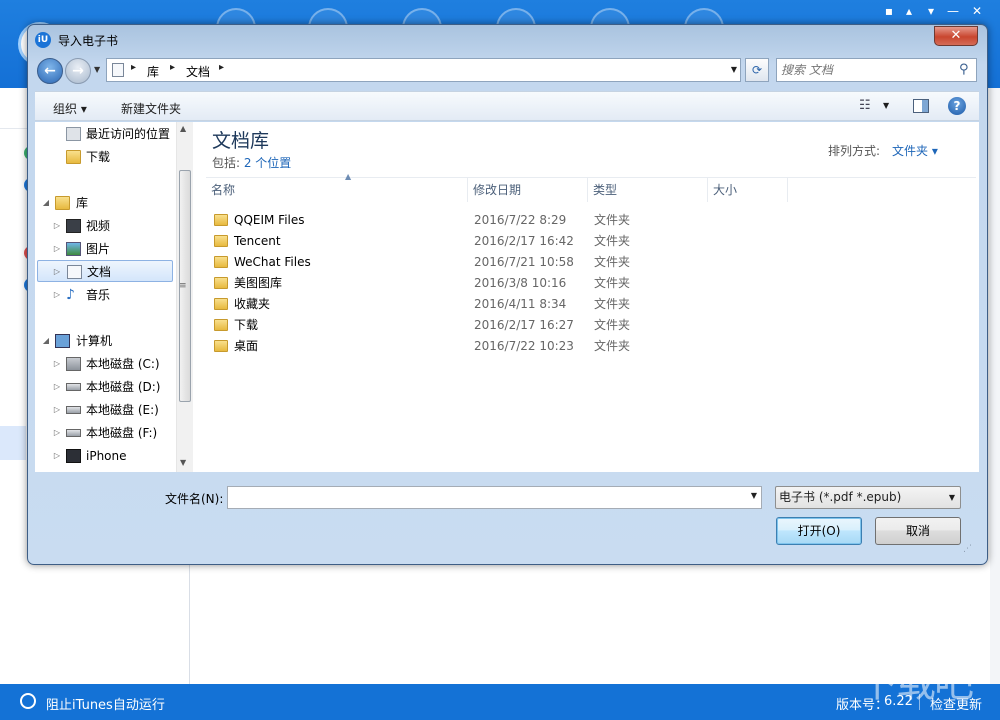 This screenshot has width=1000, height=720. What do you see at coordinates (98, 295) in the screenshot?
I see `nav-label: 音乐` at bounding box center [98, 295].